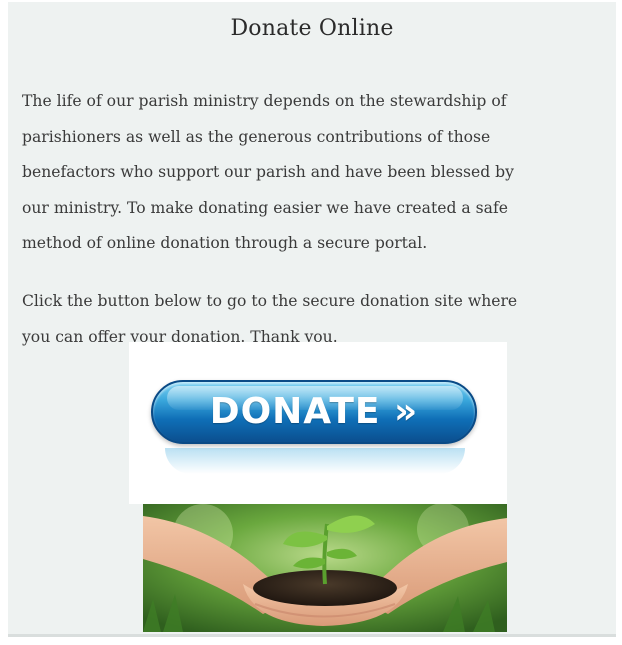 Image resolution: width=622 pixels, height=645 pixels. What do you see at coordinates (312, 28) in the screenshot?
I see `page-title: Donate Online` at bounding box center [312, 28].